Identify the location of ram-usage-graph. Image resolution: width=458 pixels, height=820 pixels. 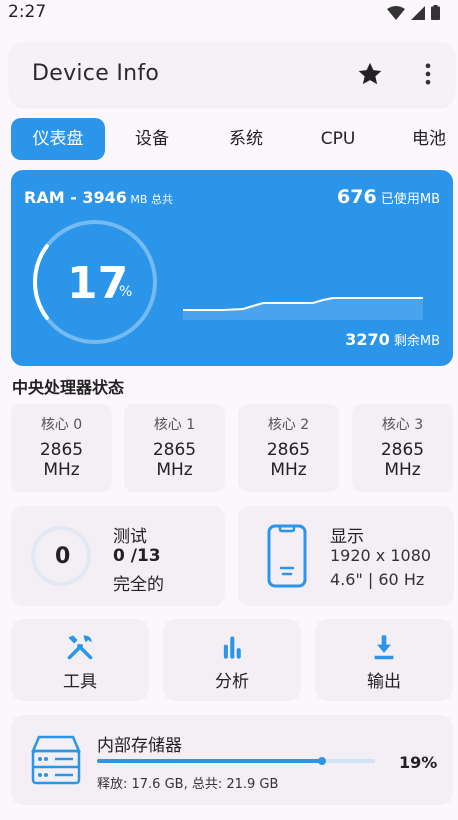
(303, 308).